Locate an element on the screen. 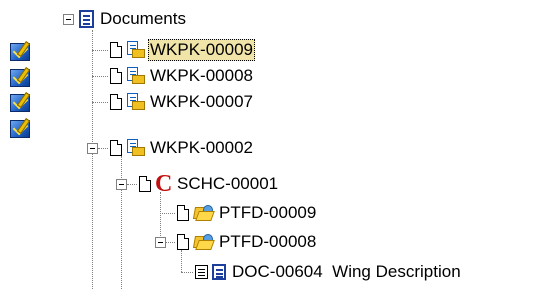 The width and height of the screenshot is (559, 289). c-icon: C is located at coordinates (164, 184).